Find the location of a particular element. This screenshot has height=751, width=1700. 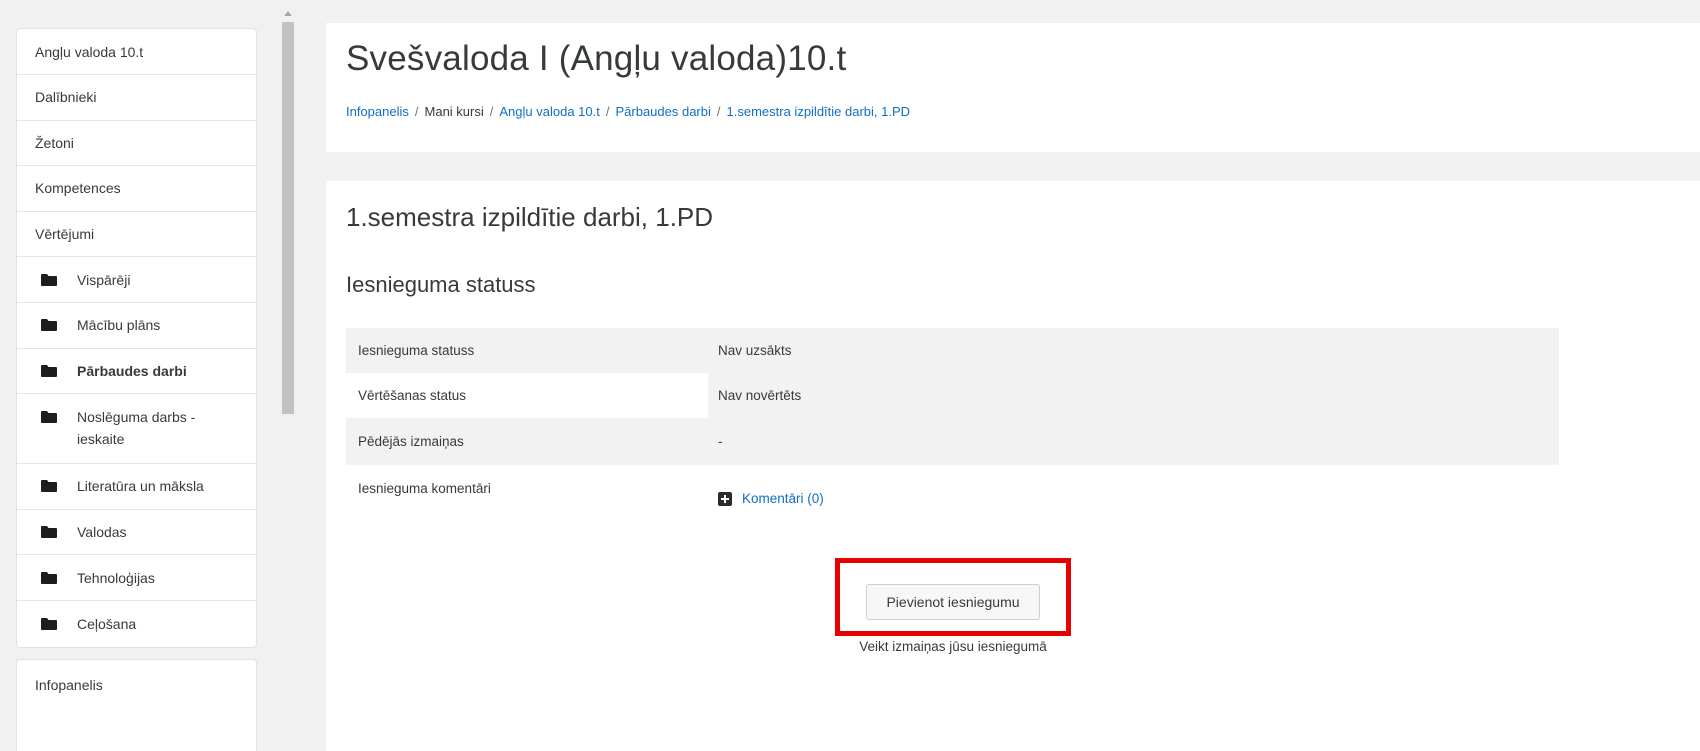

row-label: Iesnieguma komentāri is located at coordinates (527, 500).